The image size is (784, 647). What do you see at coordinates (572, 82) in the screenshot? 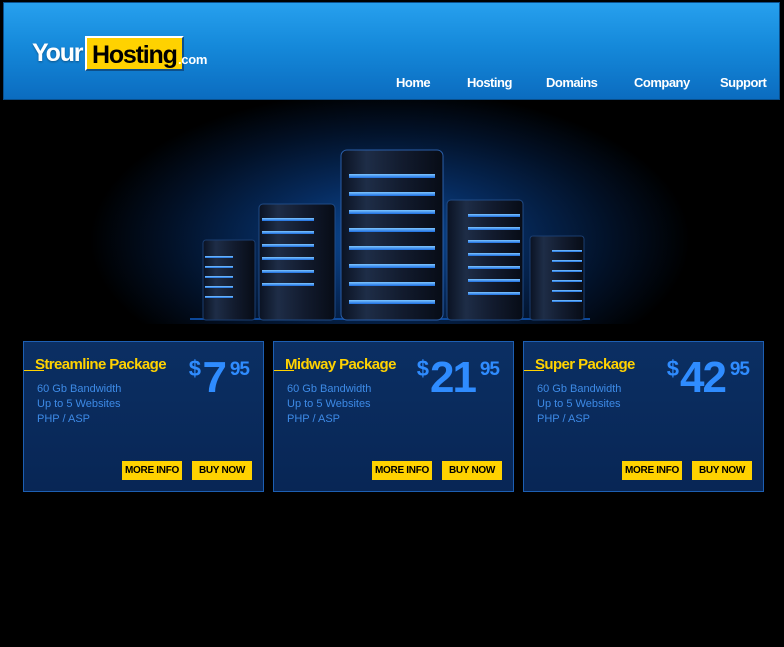
I see `nav-domains: Domains` at bounding box center [572, 82].